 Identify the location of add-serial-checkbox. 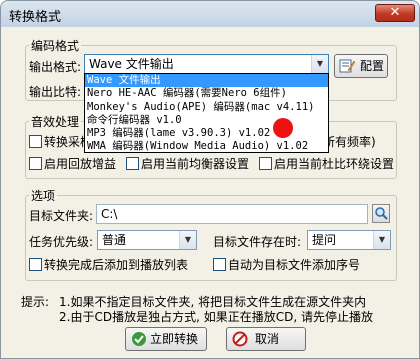
(219, 264).